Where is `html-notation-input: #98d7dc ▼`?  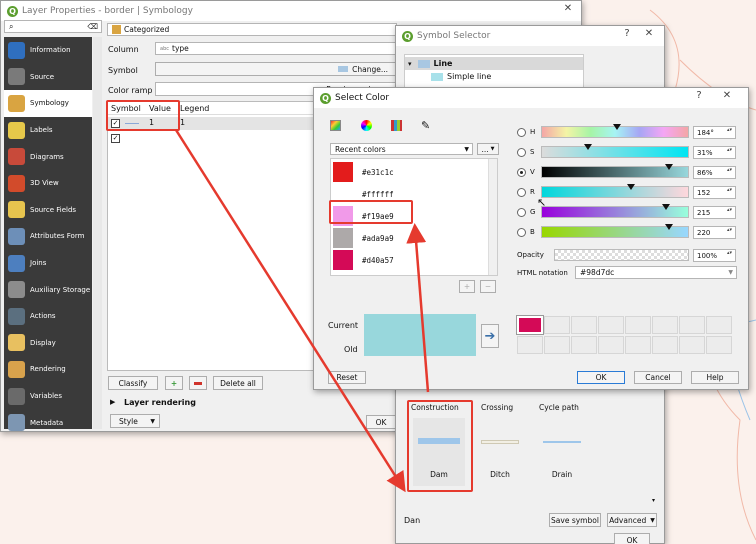 html-notation-input: #98d7dc ▼ is located at coordinates (656, 272).